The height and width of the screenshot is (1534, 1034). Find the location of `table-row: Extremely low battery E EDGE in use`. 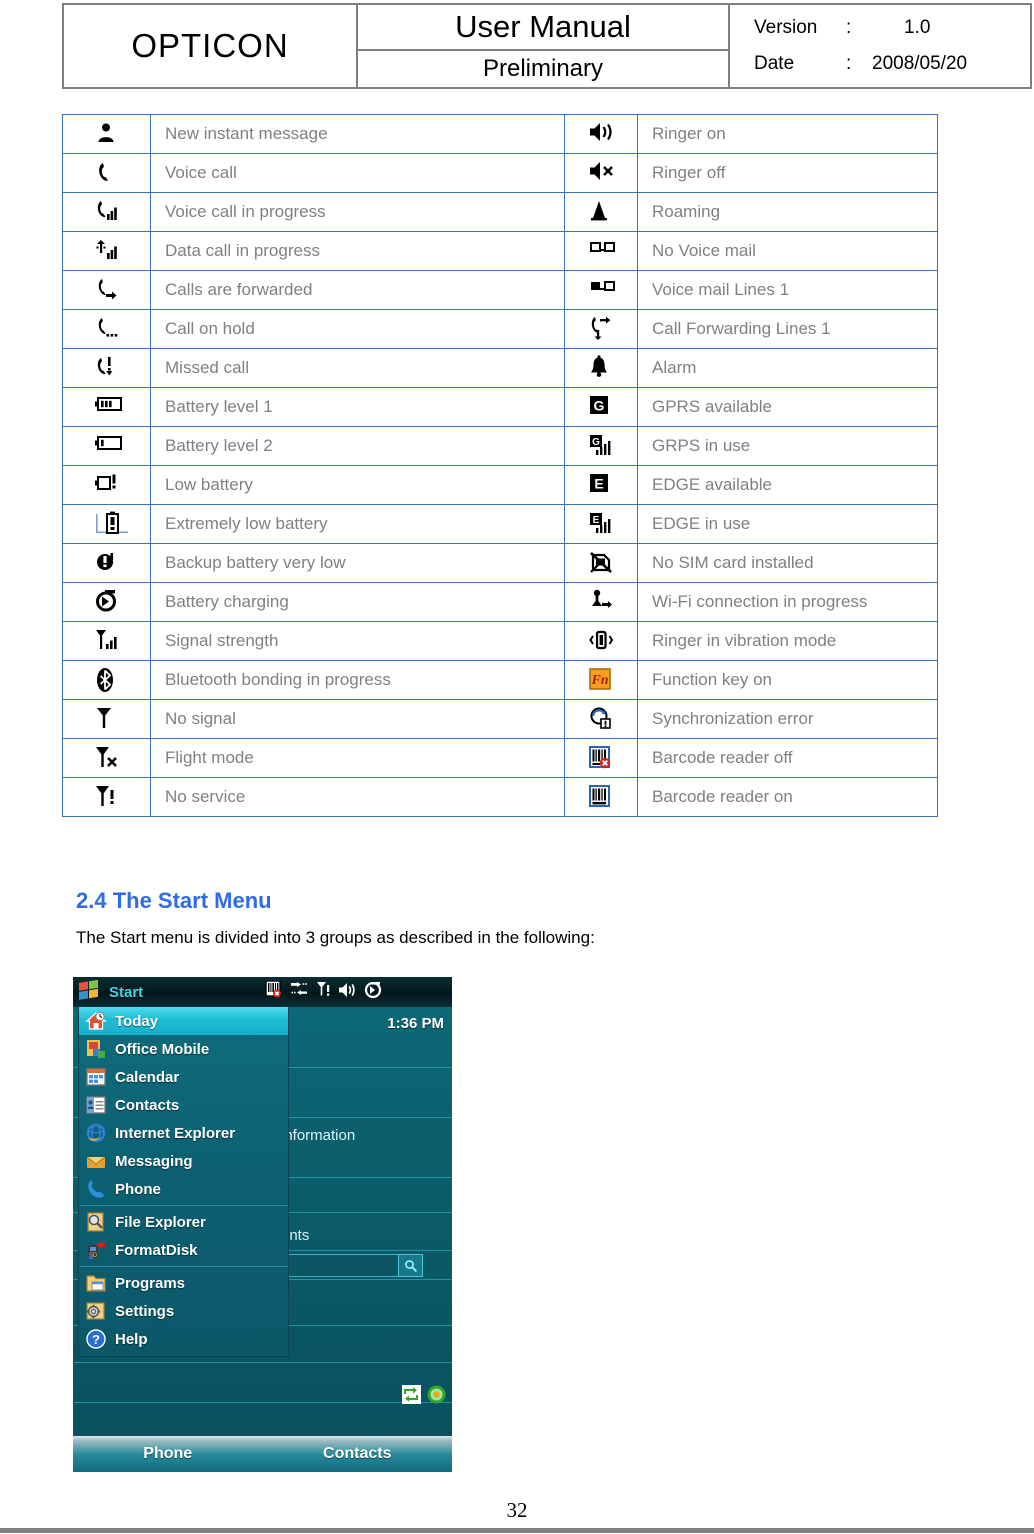

table-row: Extremely low battery E EDGE in use is located at coordinates (500, 524).